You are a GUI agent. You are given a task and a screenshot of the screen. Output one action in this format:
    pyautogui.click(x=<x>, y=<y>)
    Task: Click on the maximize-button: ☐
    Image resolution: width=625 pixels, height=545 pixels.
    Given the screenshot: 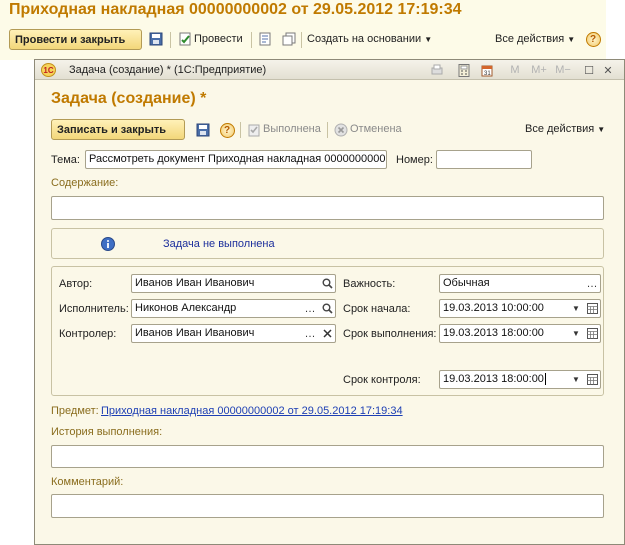 What is the action you would take?
    pyautogui.click(x=589, y=70)
    